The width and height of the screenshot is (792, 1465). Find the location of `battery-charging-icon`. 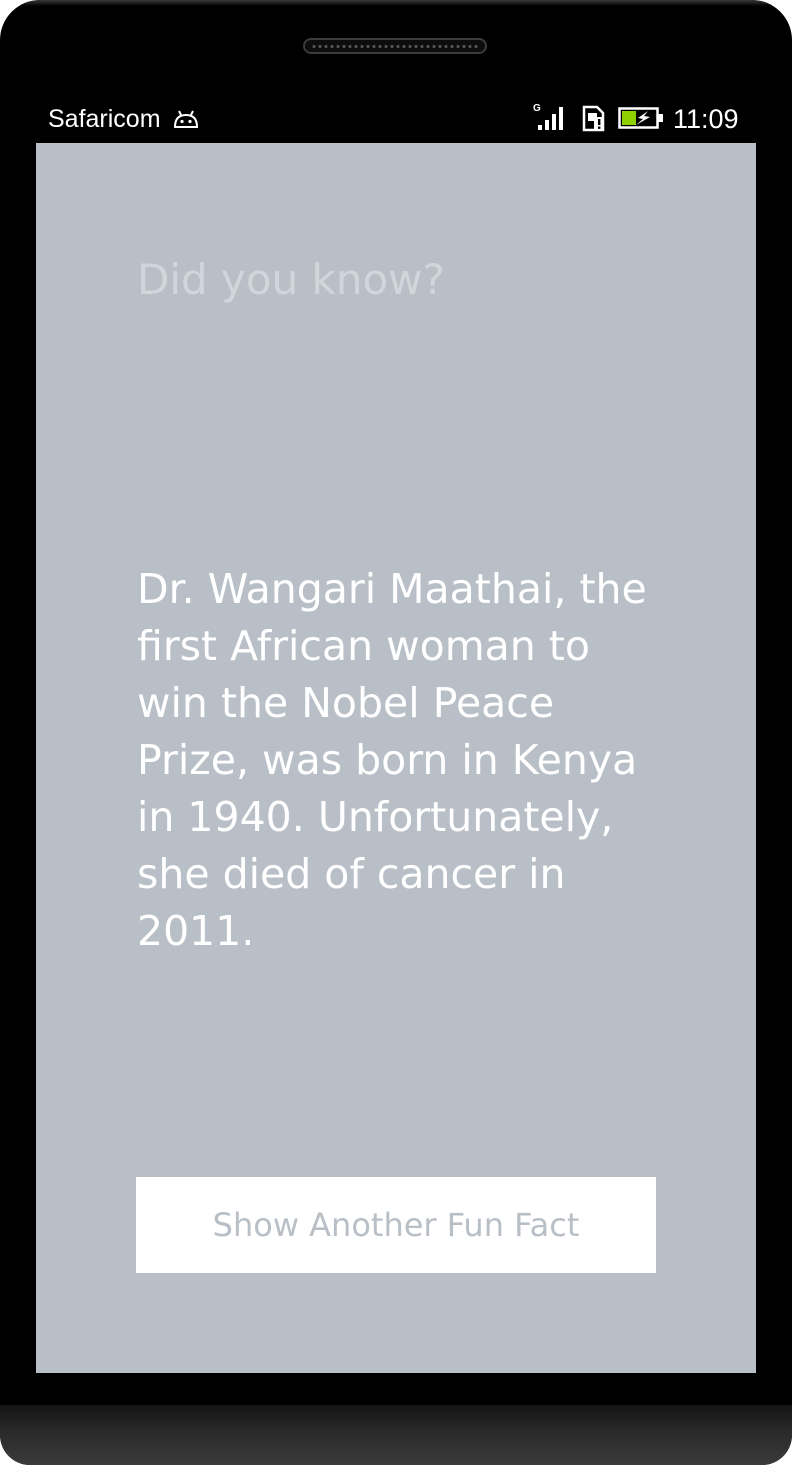

battery-charging-icon is located at coordinates (640, 118).